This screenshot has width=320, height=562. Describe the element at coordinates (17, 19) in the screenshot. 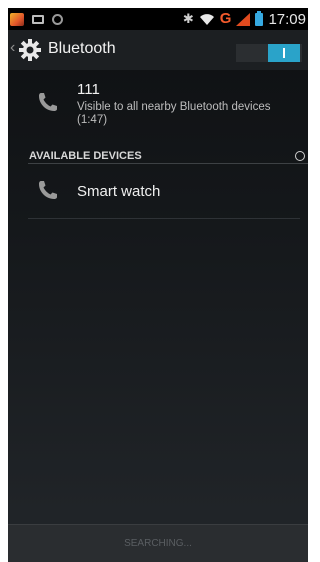

I see `gallery-icon` at that location.